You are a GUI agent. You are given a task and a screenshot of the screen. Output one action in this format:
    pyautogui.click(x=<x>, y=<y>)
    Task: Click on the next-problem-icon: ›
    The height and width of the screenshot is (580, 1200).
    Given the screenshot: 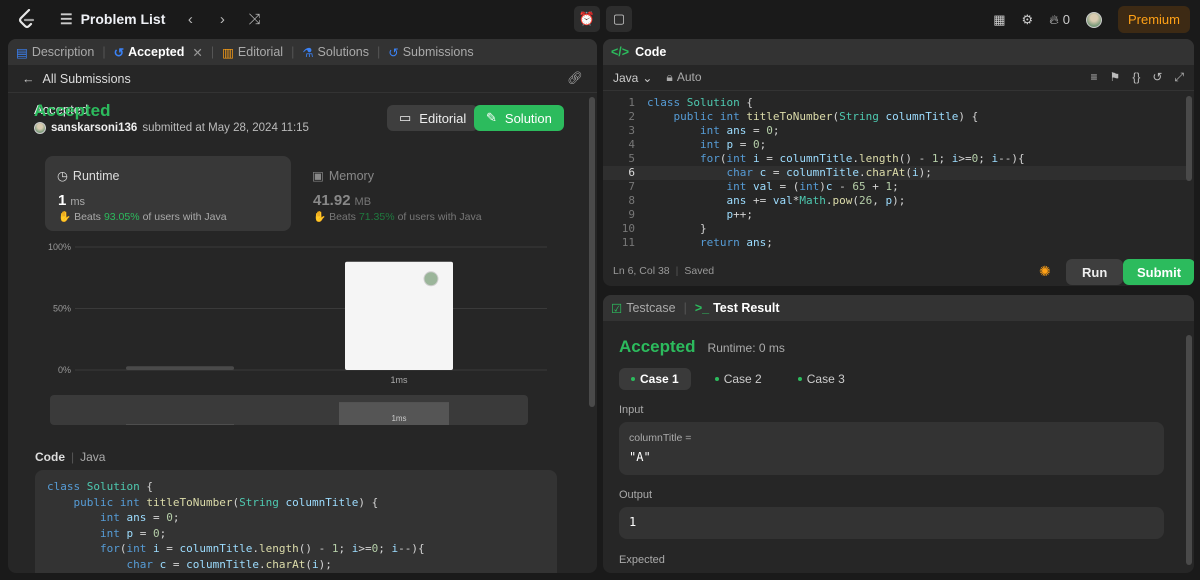 What is the action you would take?
    pyautogui.click(x=222, y=19)
    